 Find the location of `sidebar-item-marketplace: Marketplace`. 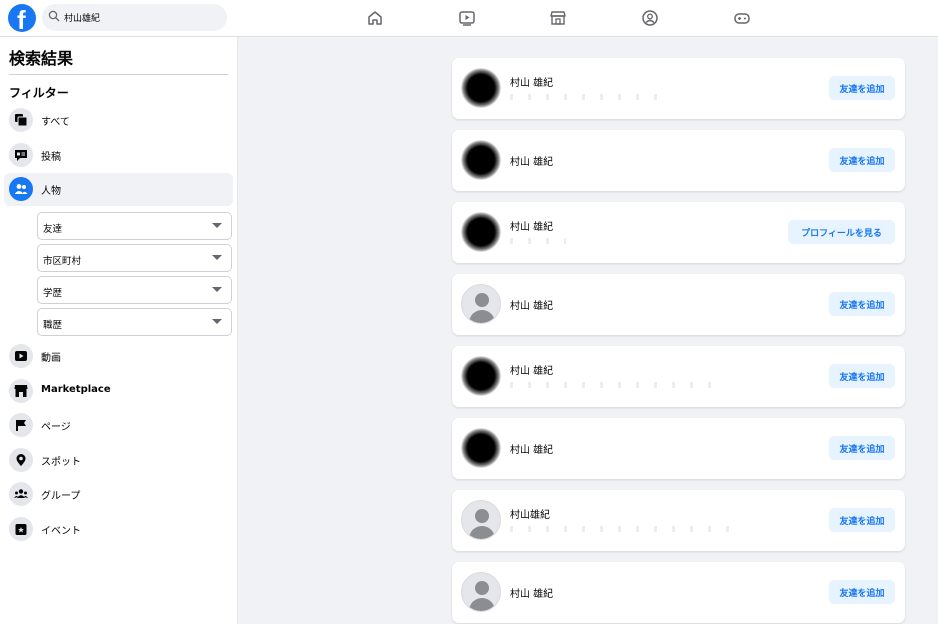

sidebar-item-marketplace: Marketplace is located at coordinates (118, 391).